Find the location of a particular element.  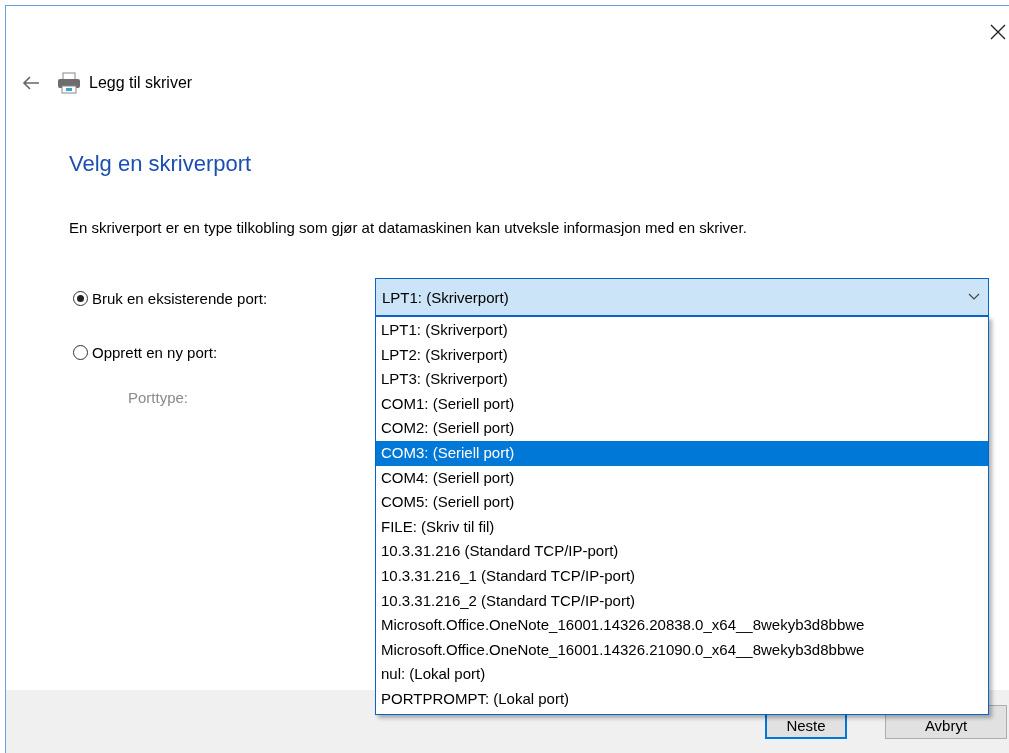

dropdown-item: Microsoft.Office.OneNote_16001.14326.20838.0_x64__8wekyb3d8bbwe is located at coordinates (682, 625).